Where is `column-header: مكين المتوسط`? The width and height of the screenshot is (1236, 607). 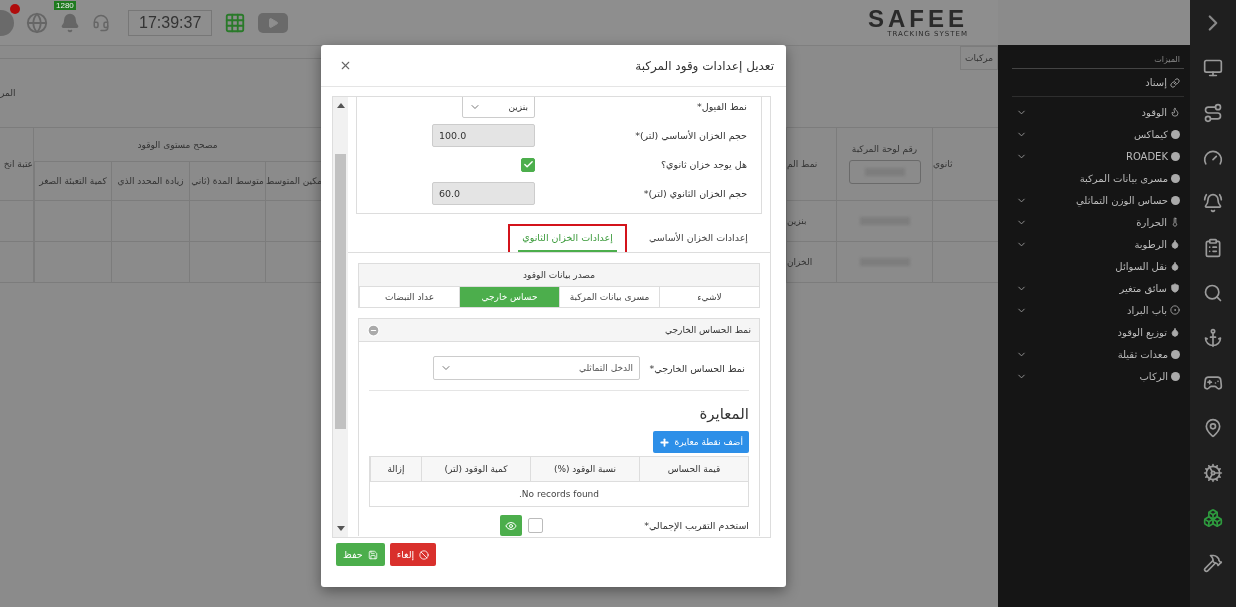
column-header: مكين المتوسط is located at coordinates (293, 181).